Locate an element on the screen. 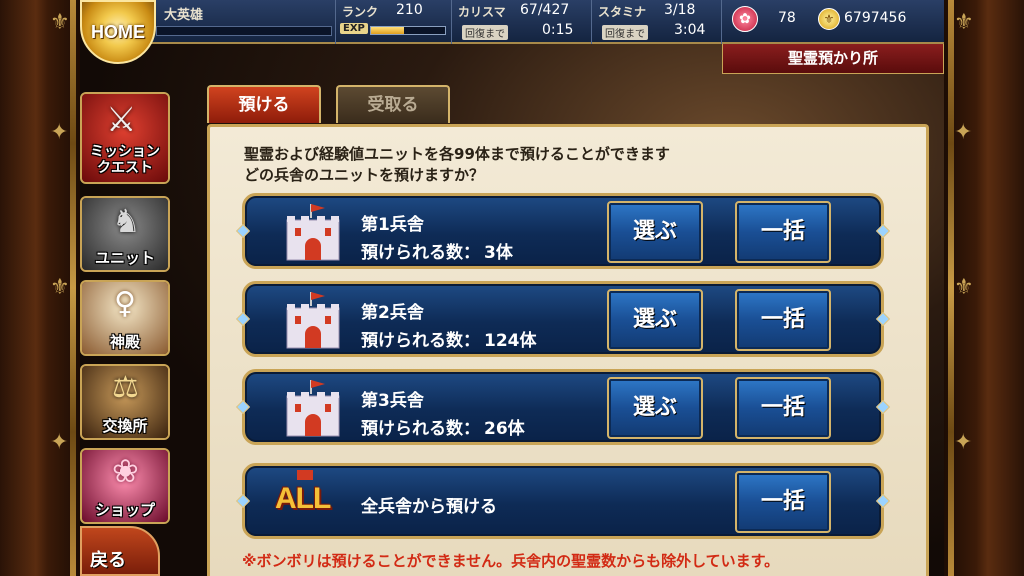 The width and height of the screenshot is (1024, 576). stamina-panel: スタミナ 3/18 回復まで 3:04 is located at coordinates (657, 22).